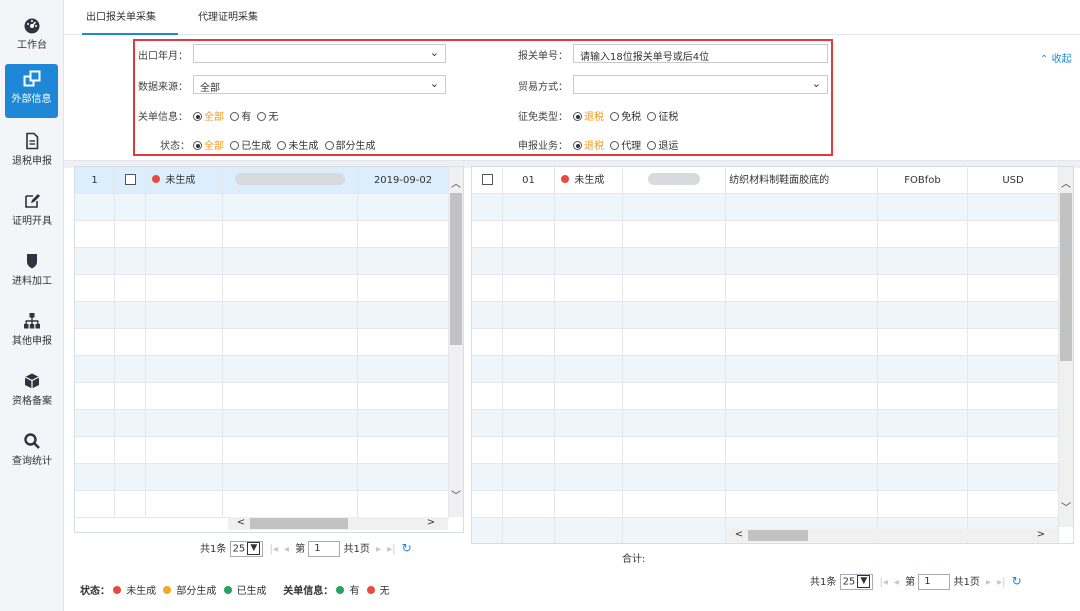  I want to click on right-vscrollbar: ︿ ﹀, so click(1066, 347).